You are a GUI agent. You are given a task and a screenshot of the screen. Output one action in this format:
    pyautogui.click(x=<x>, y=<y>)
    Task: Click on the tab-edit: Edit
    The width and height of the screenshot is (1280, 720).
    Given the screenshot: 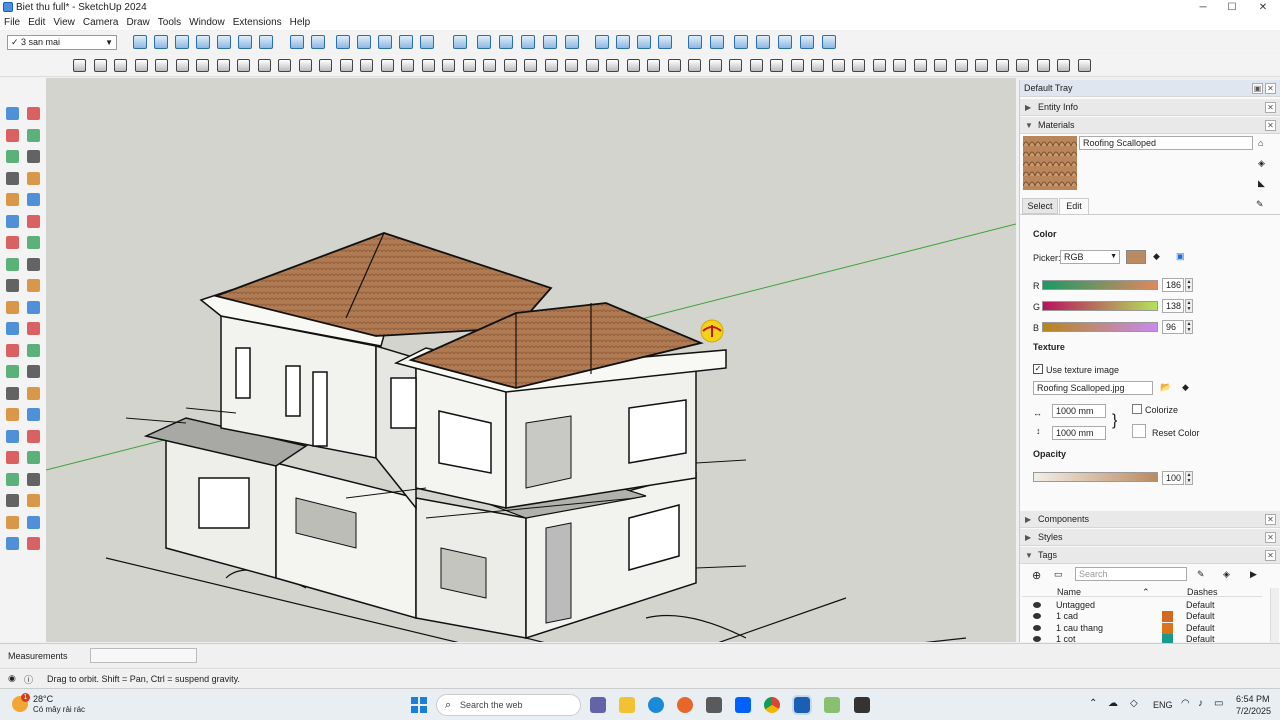 What is the action you would take?
    pyautogui.click(x=1074, y=206)
    